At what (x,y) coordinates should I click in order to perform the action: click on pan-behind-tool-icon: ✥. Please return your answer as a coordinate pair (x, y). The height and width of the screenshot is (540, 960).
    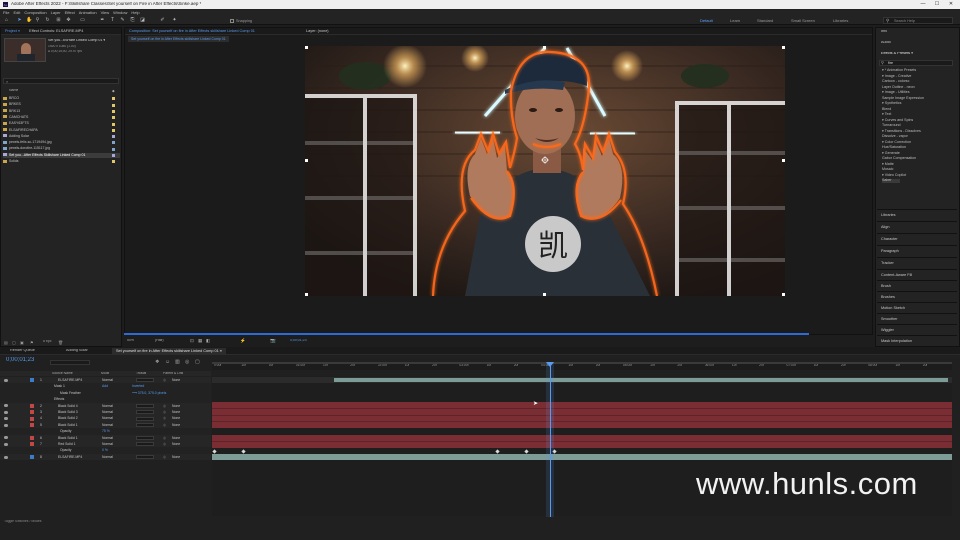
    Looking at the image, I should click on (68, 20).